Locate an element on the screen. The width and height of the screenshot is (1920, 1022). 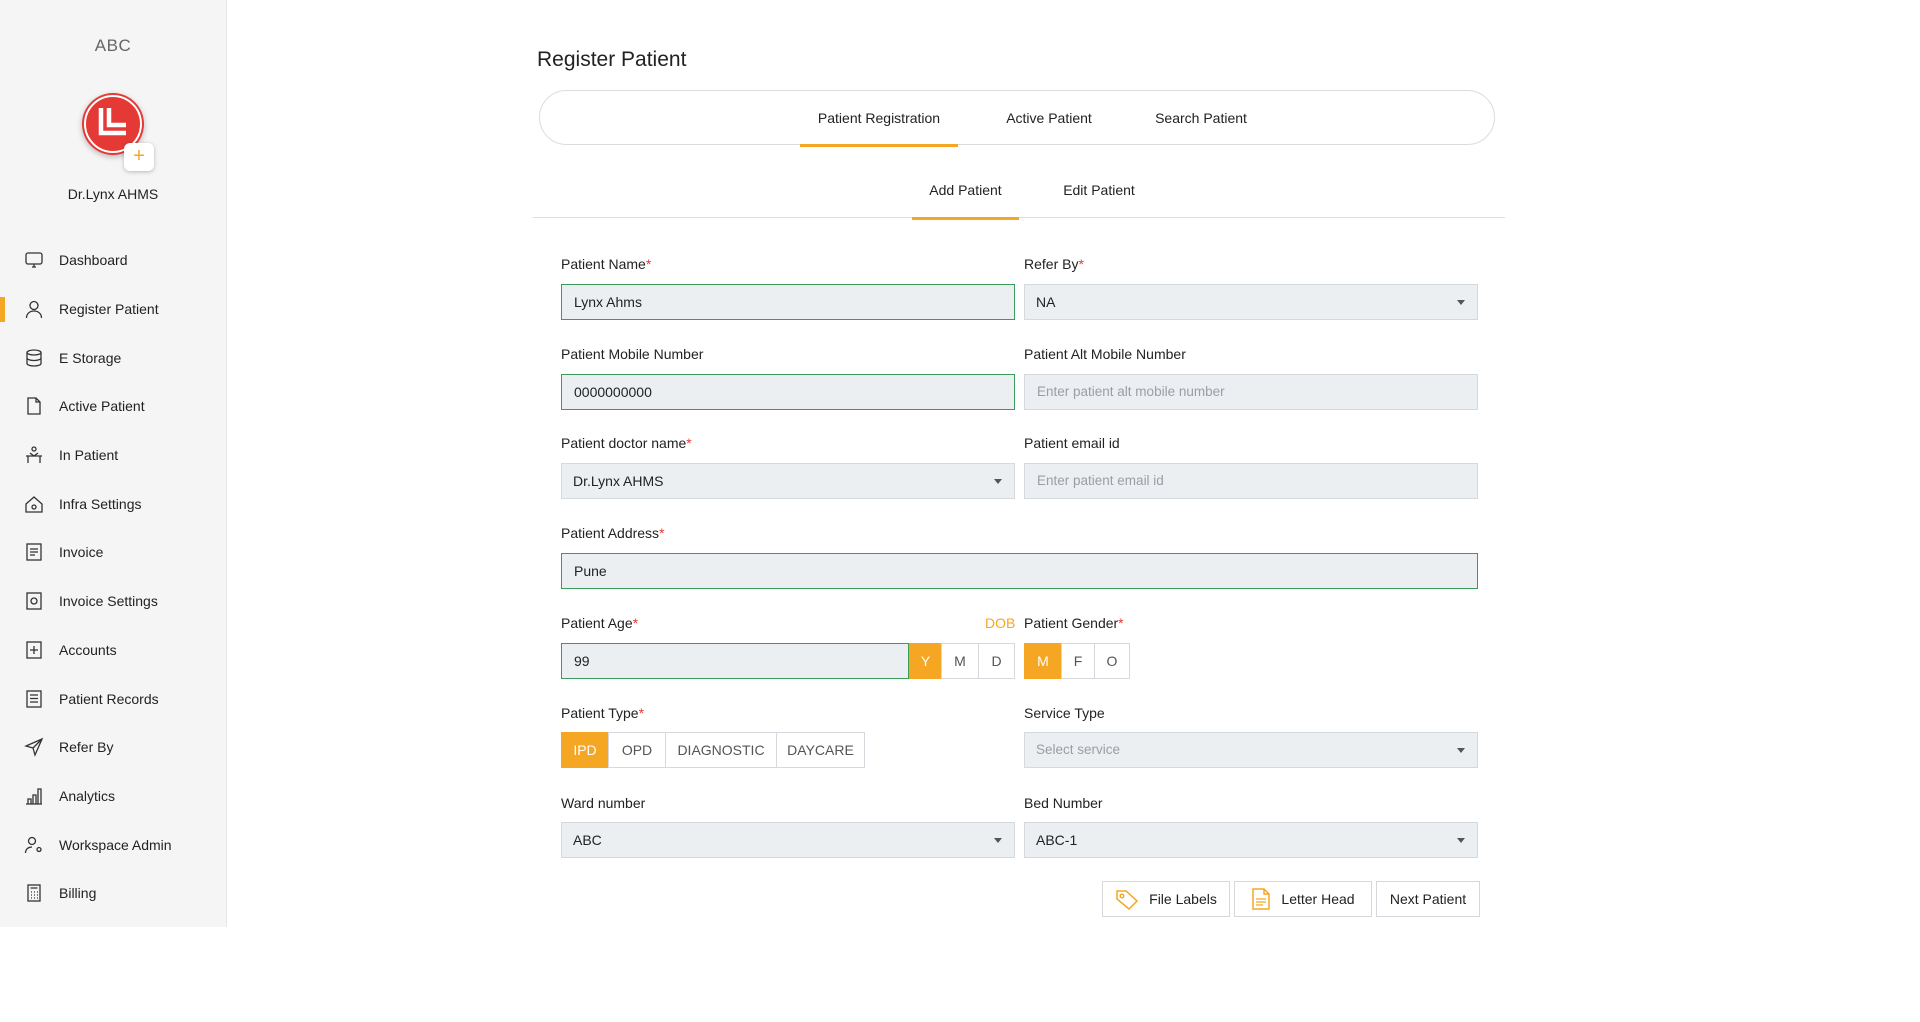
address-label: Patient Address* is located at coordinates (613, 533).